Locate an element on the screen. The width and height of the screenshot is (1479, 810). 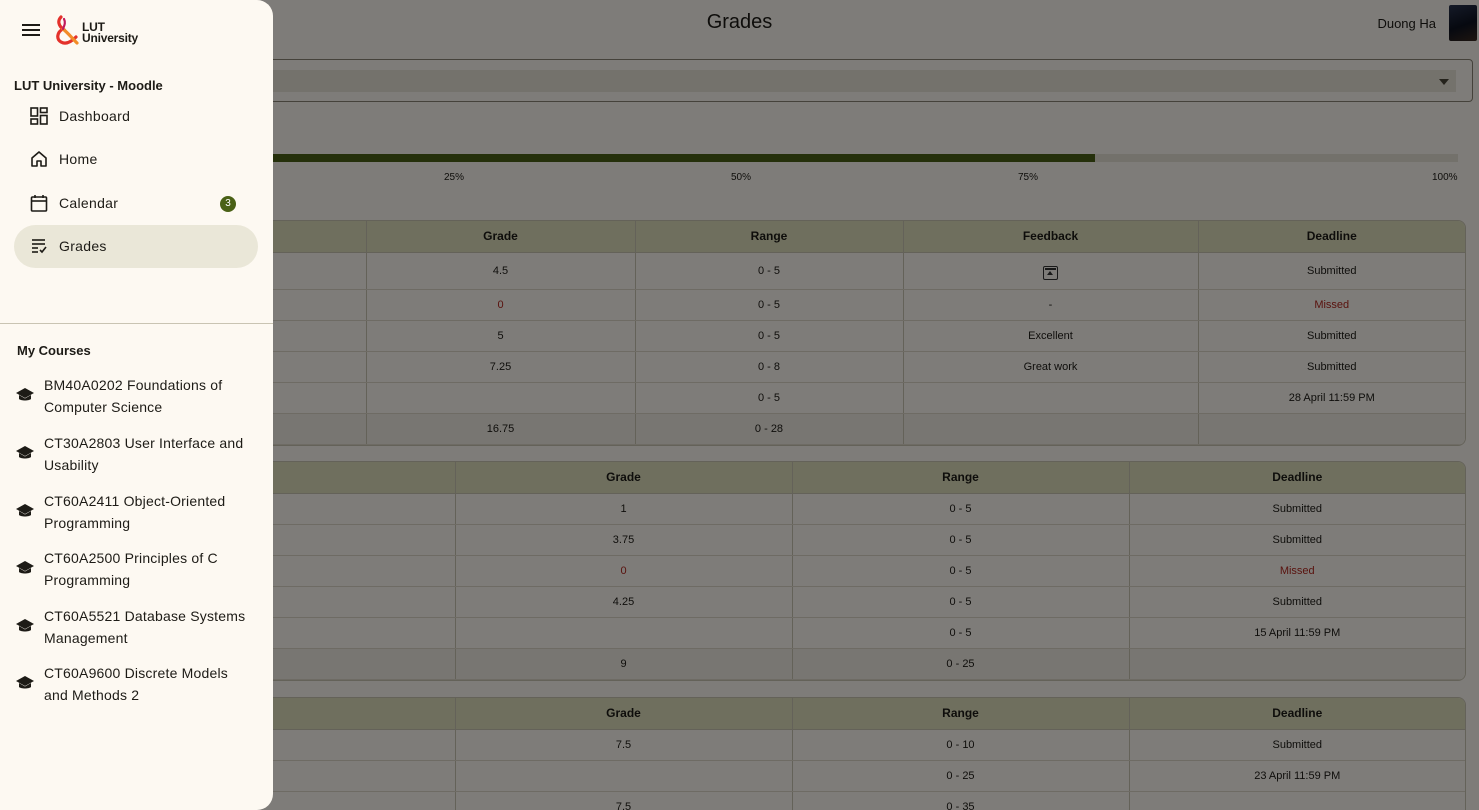
home-icon is located at coordinates (39, 159).